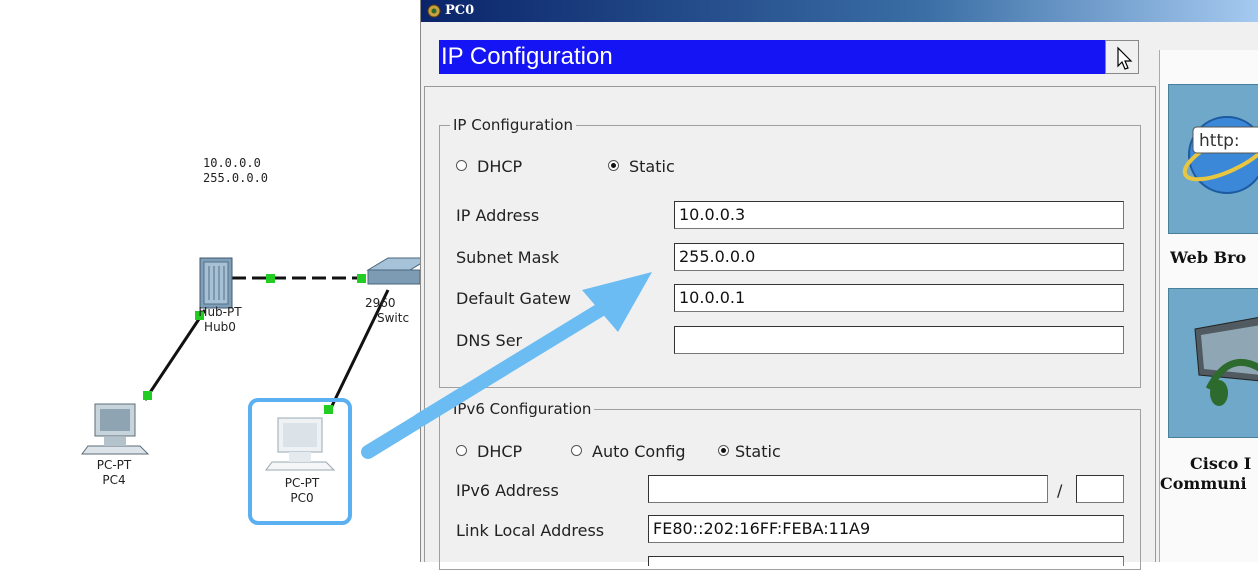 Image resolution: width=1258 pixels, height=570 pixels. What do you see at coordinates (236, 178) in the screenshot?
I see `network-mask: 255.0.0.0` at bounding box center [236, 178].